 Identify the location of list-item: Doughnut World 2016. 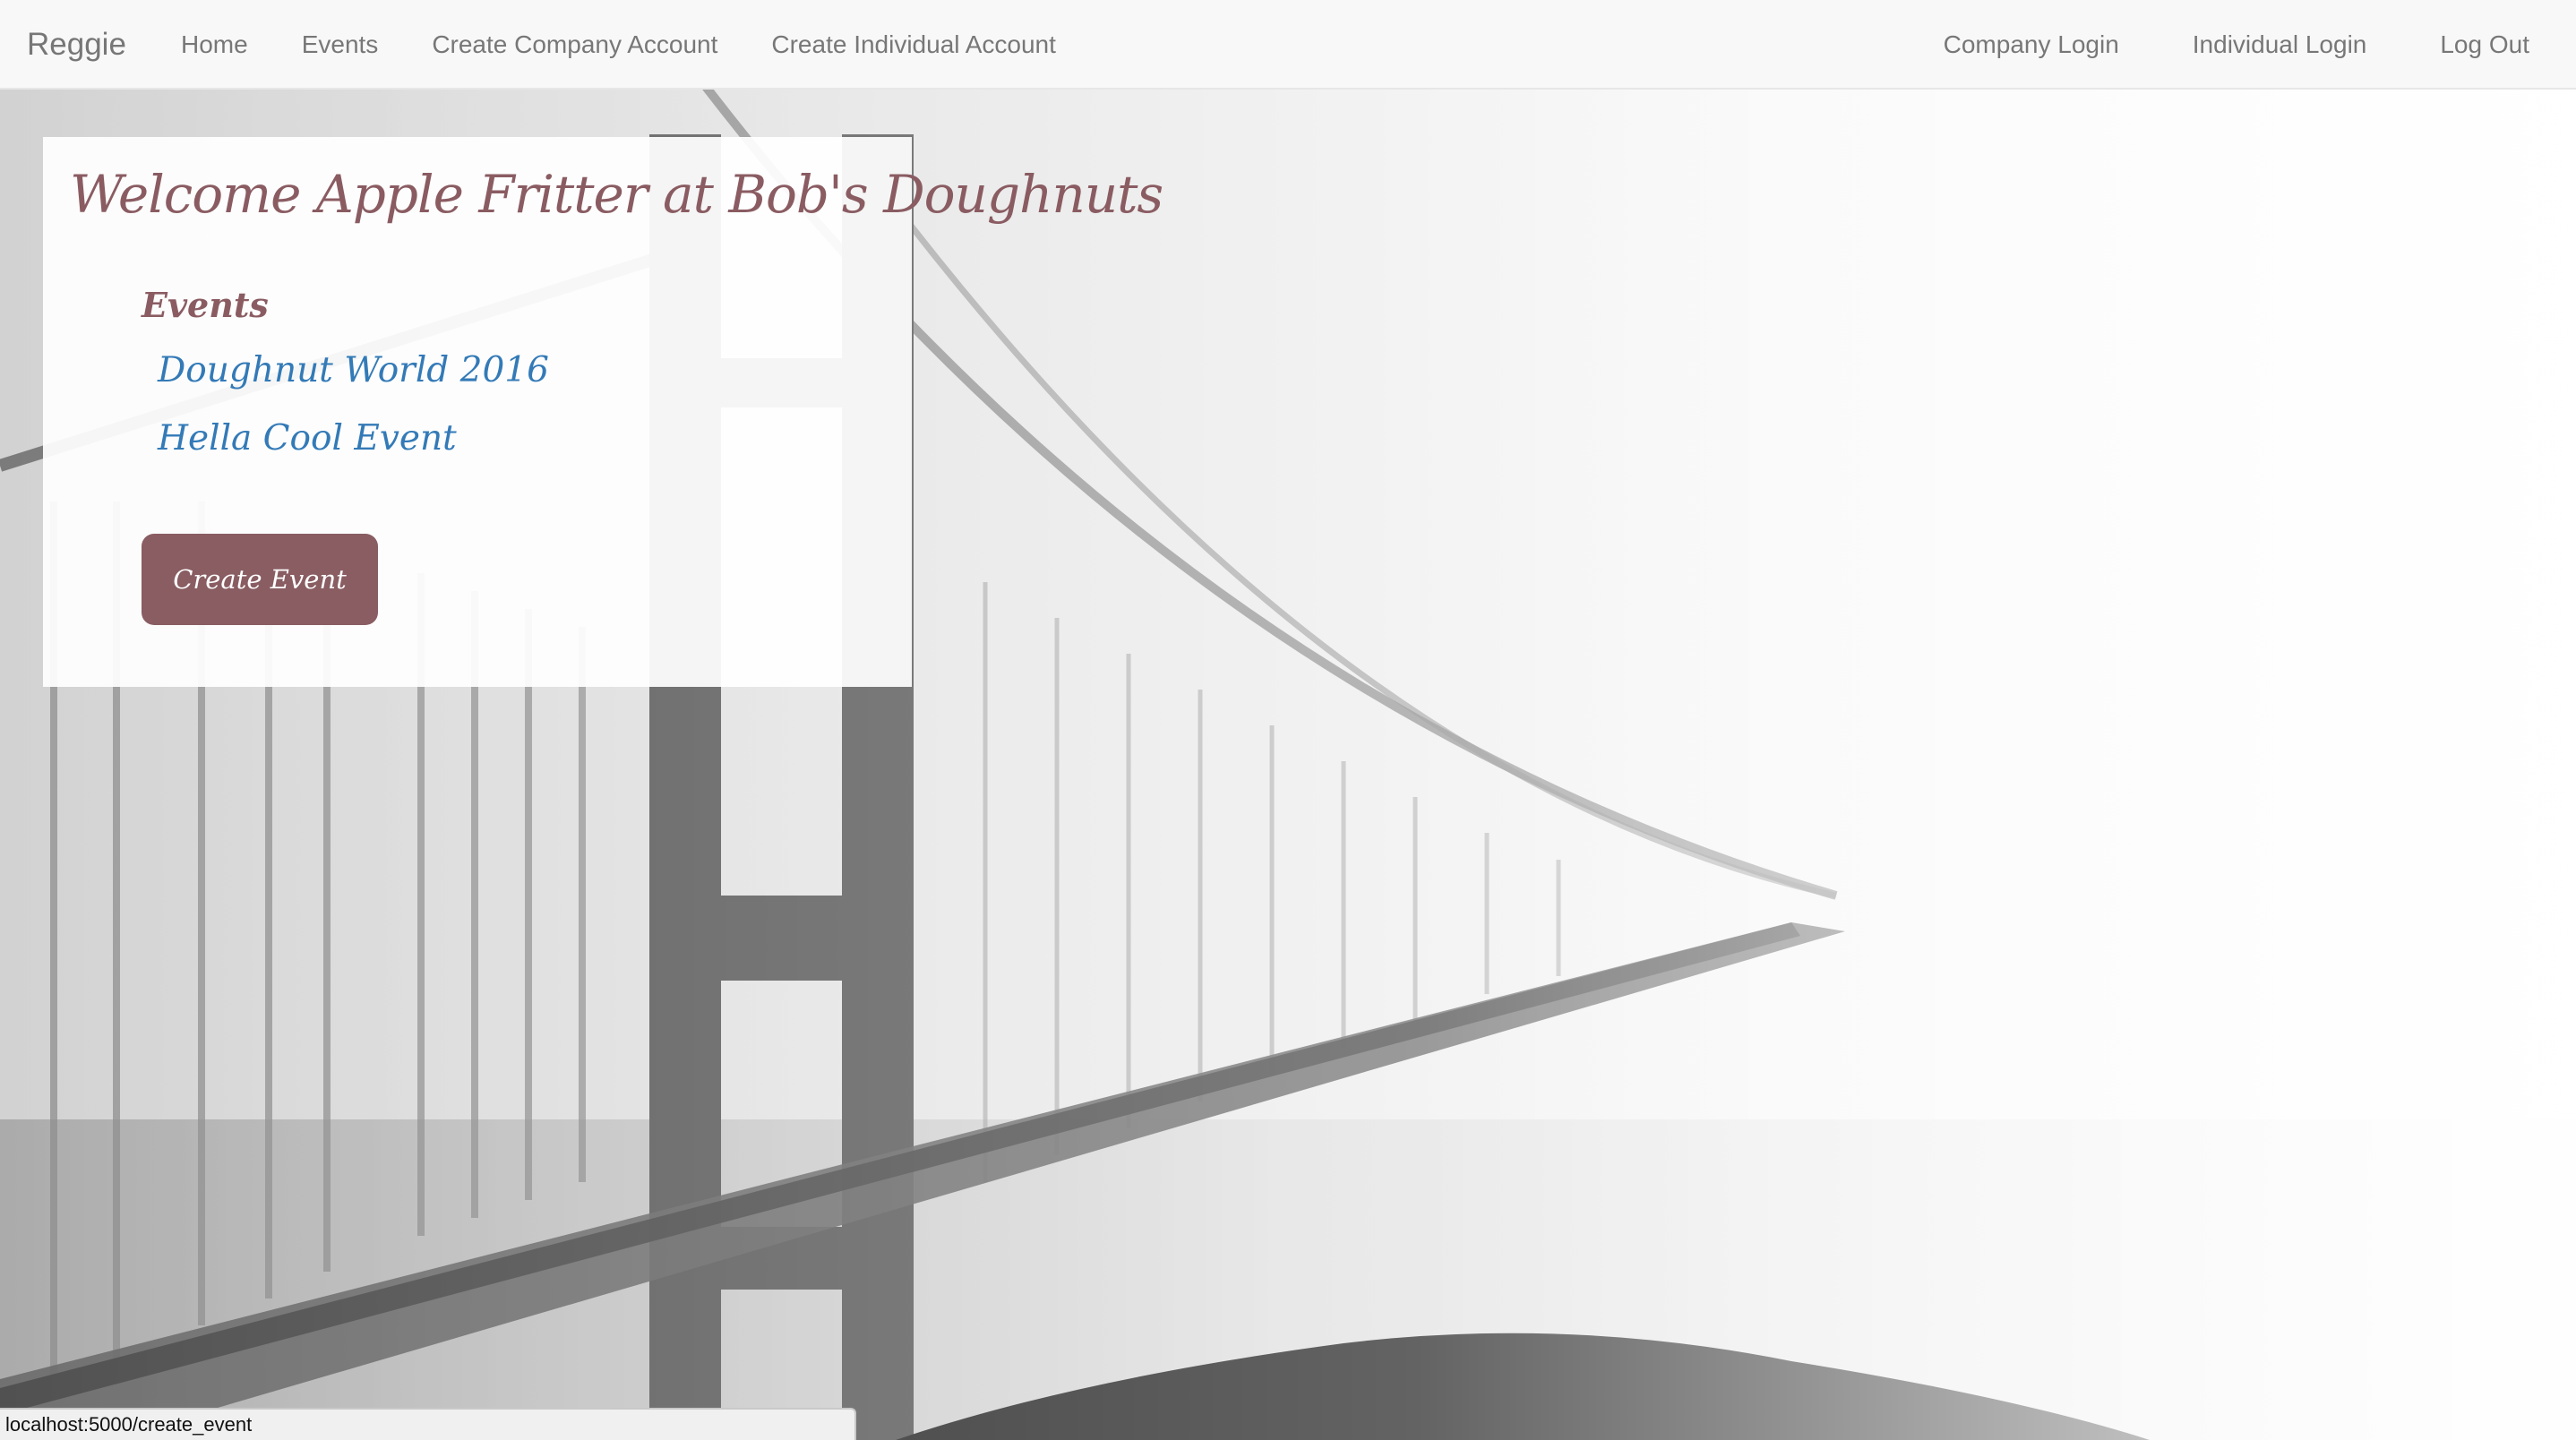
(353, 384).